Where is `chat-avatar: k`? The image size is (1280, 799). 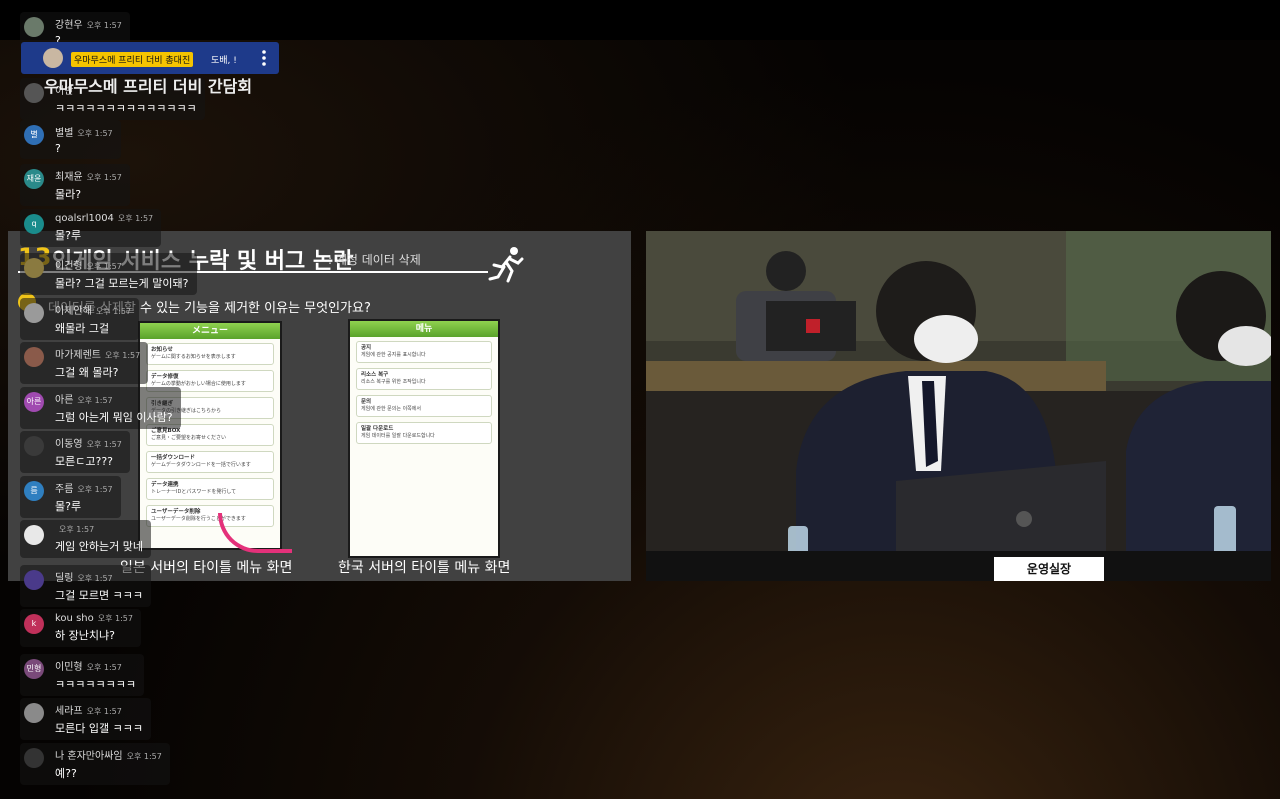 chat-avatar: k is located at coordinates (34, 624).